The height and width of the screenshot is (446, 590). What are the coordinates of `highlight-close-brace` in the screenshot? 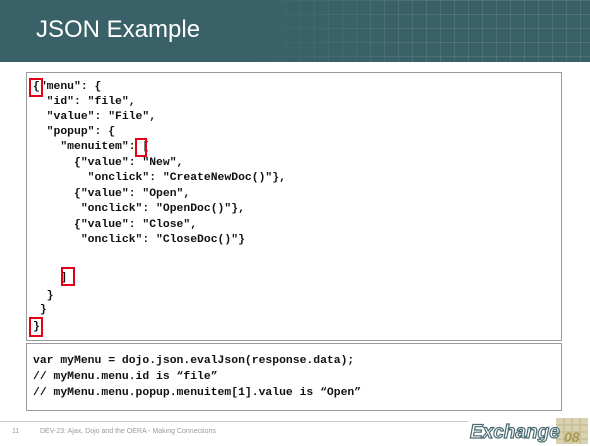 It's located at (36, 327).